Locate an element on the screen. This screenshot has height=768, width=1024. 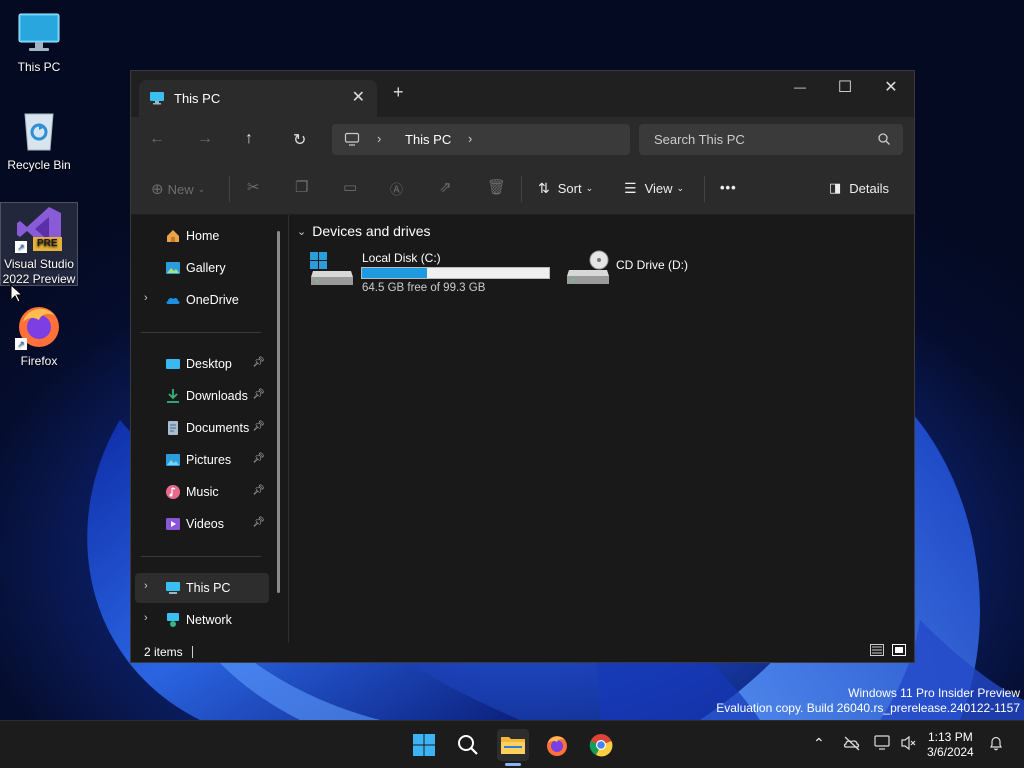
sidebar-item-network: › Network is located at coordinates (202, 620).